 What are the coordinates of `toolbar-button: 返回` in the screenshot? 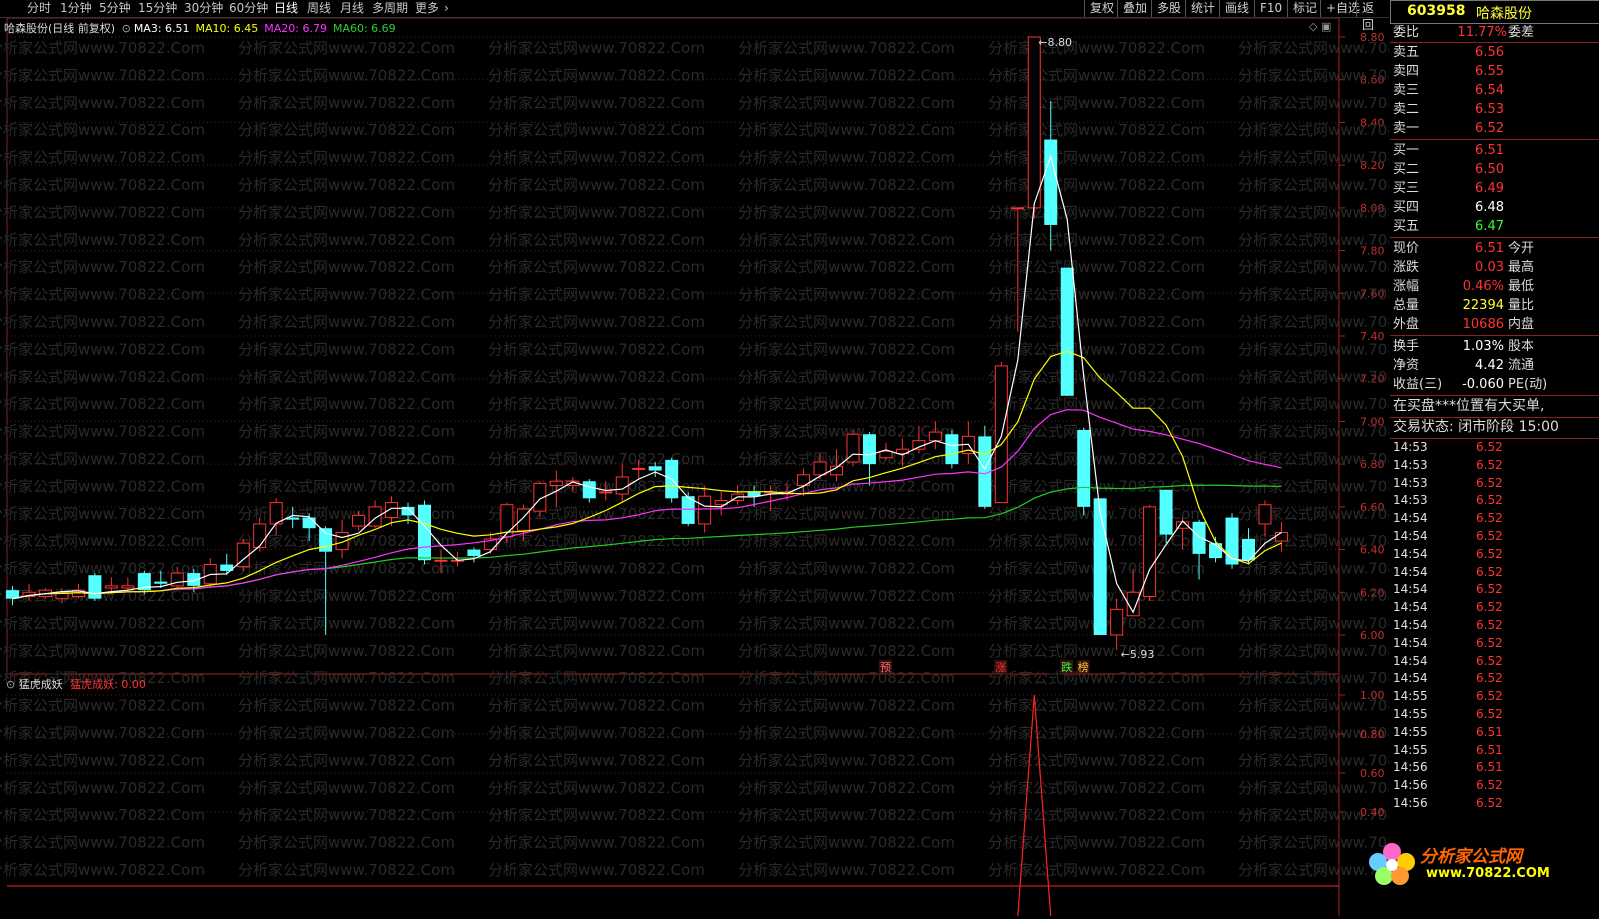 It's located at (1372, 16).